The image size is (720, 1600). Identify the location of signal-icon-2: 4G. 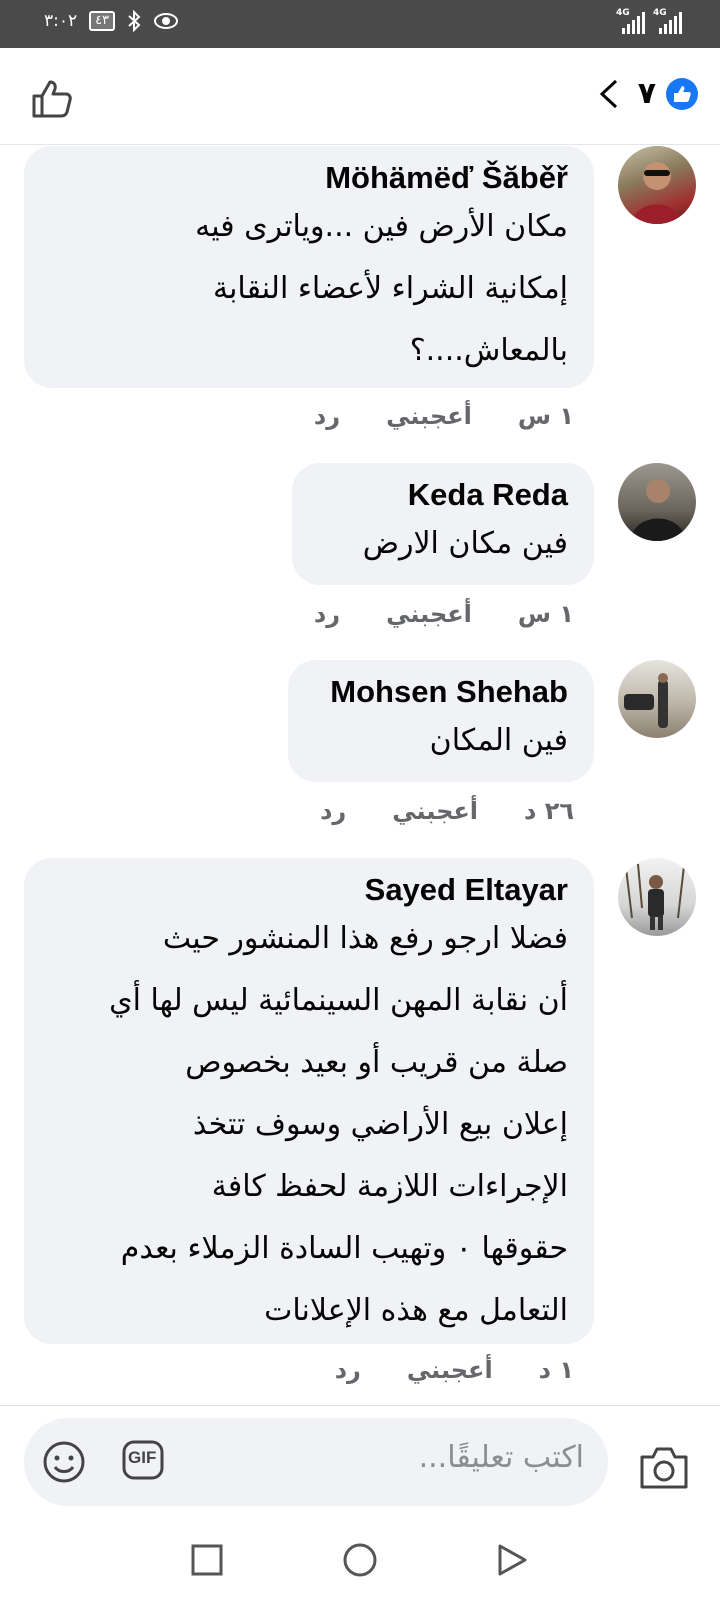
(667, 21).